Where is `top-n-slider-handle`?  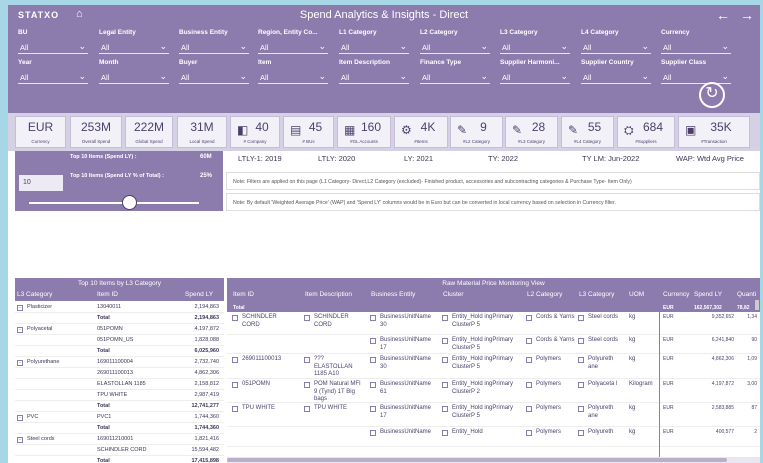
top-n-slider-handle is located at coordinates (129, 202).